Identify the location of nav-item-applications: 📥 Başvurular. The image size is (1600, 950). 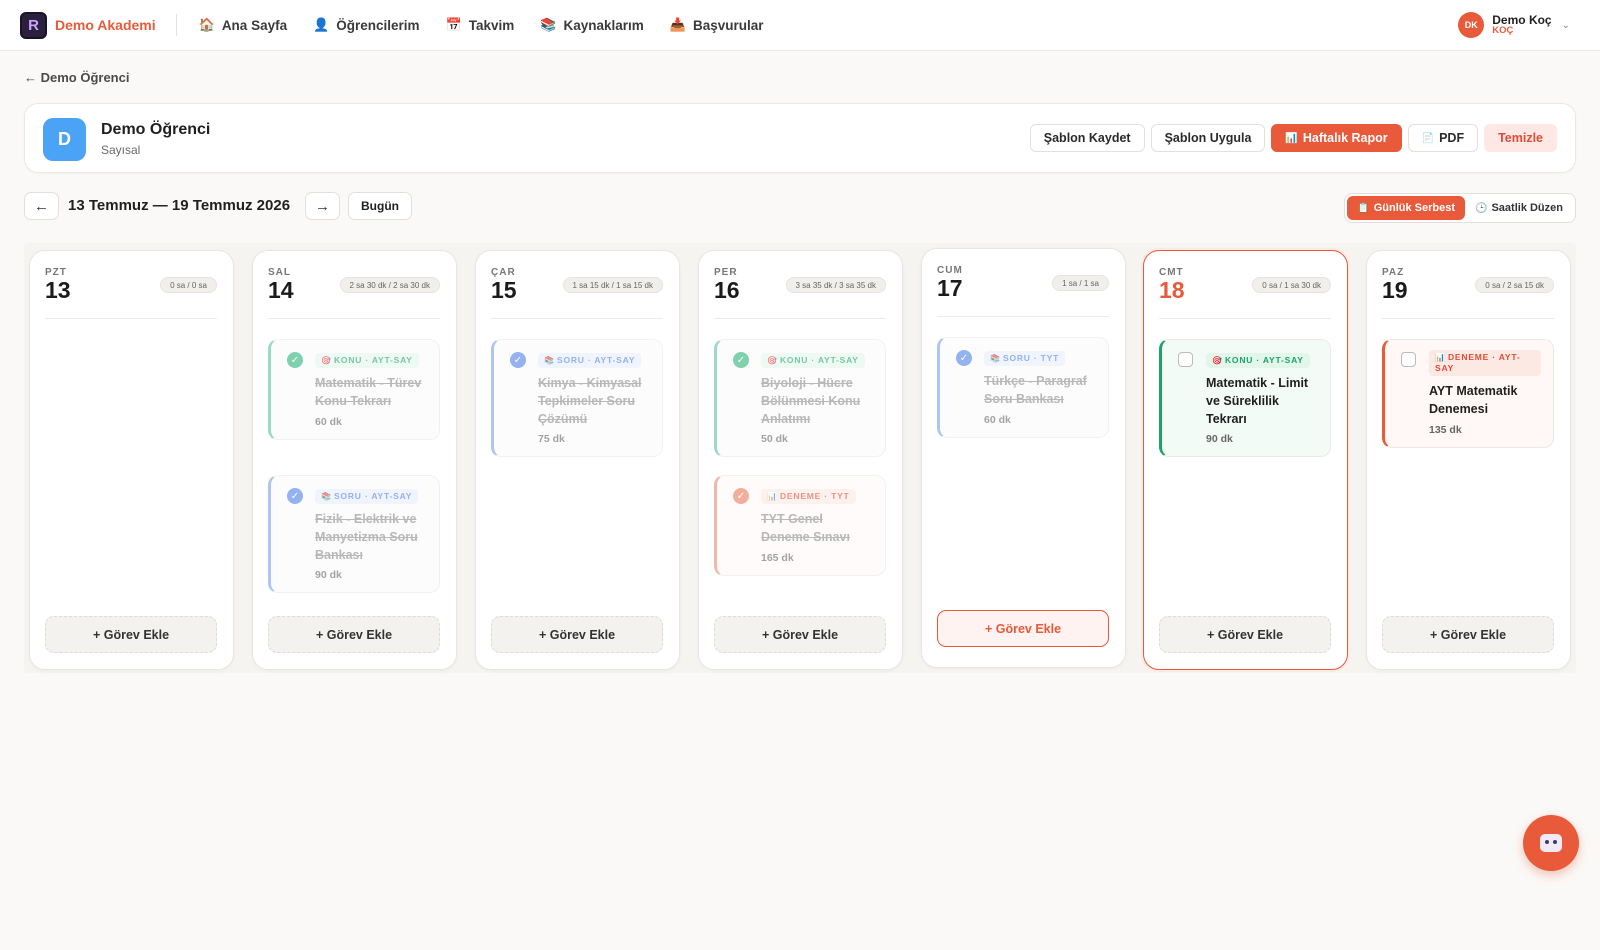
(717, 25).